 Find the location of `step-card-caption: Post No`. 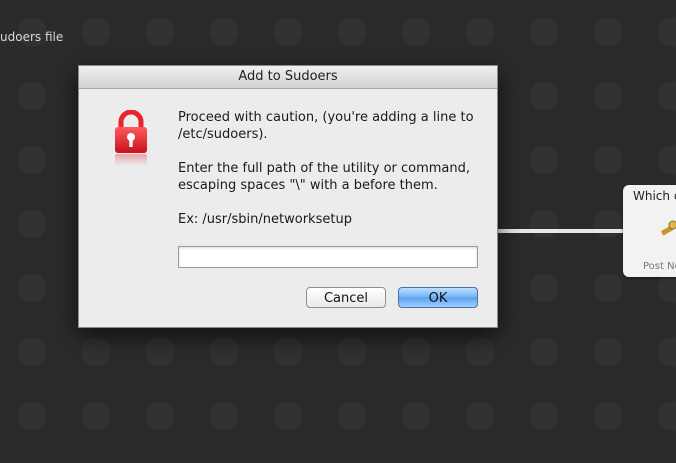

step-card-caption: Post No is located at coordinates (659, 266).